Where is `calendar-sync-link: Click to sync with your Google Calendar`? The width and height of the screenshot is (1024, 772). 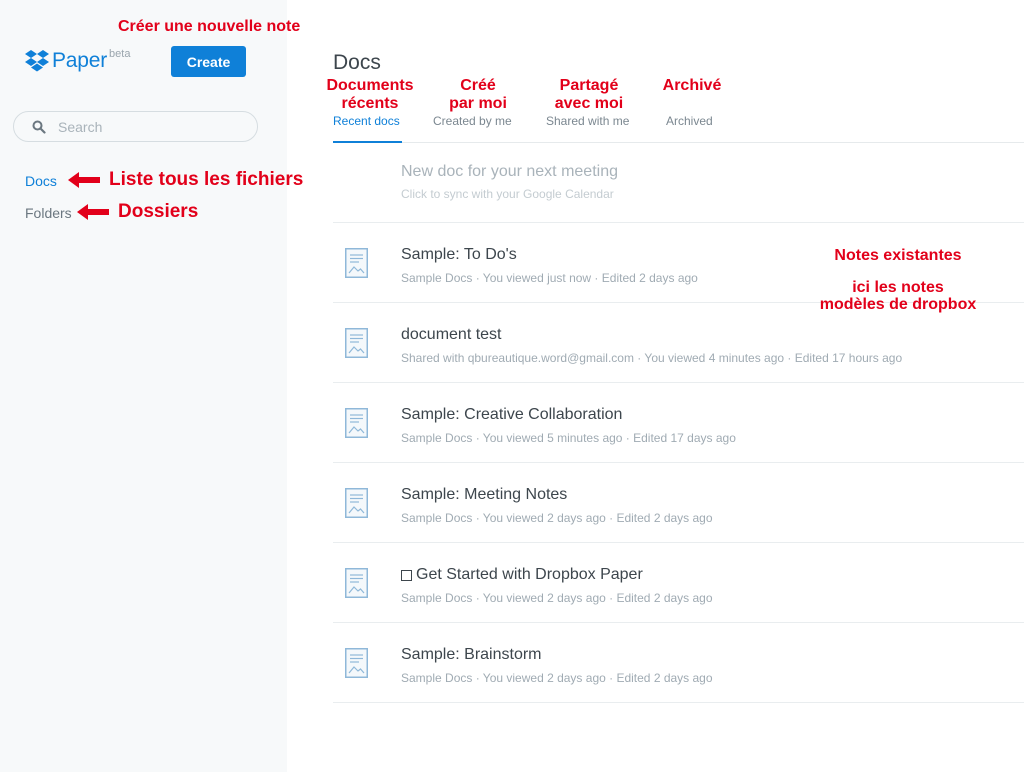
calendar-sync-link: Click to sync with your Google Calendar is located at coordinates (509, 194).